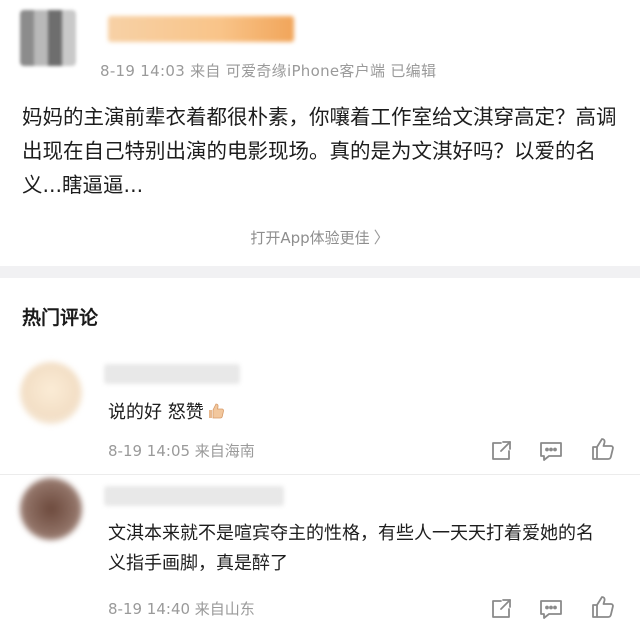 The width and height of the screenshot is (640, 643). What do you see at coordinates (310, 238) in the screenshot?
I see `open-app-label: 打开App体验更佳` at bounding box center [310, 238].